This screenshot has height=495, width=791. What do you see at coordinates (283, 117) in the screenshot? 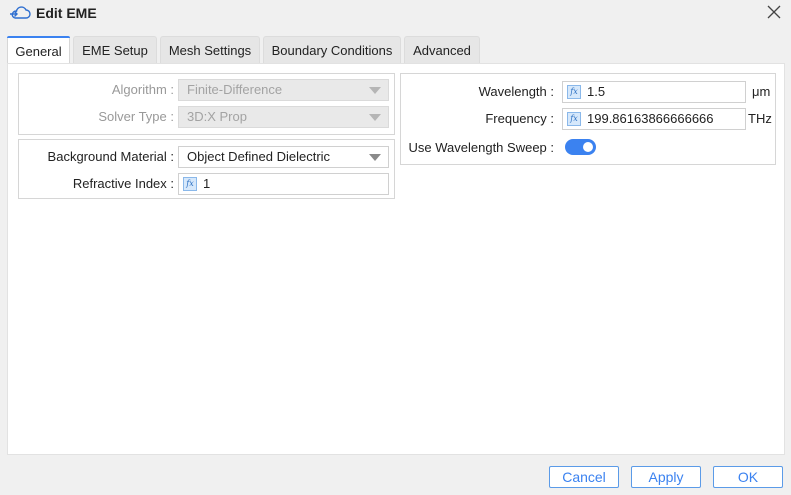
I see `solver-type-select: 3D:X Prop` at bounding box center [283, 117].